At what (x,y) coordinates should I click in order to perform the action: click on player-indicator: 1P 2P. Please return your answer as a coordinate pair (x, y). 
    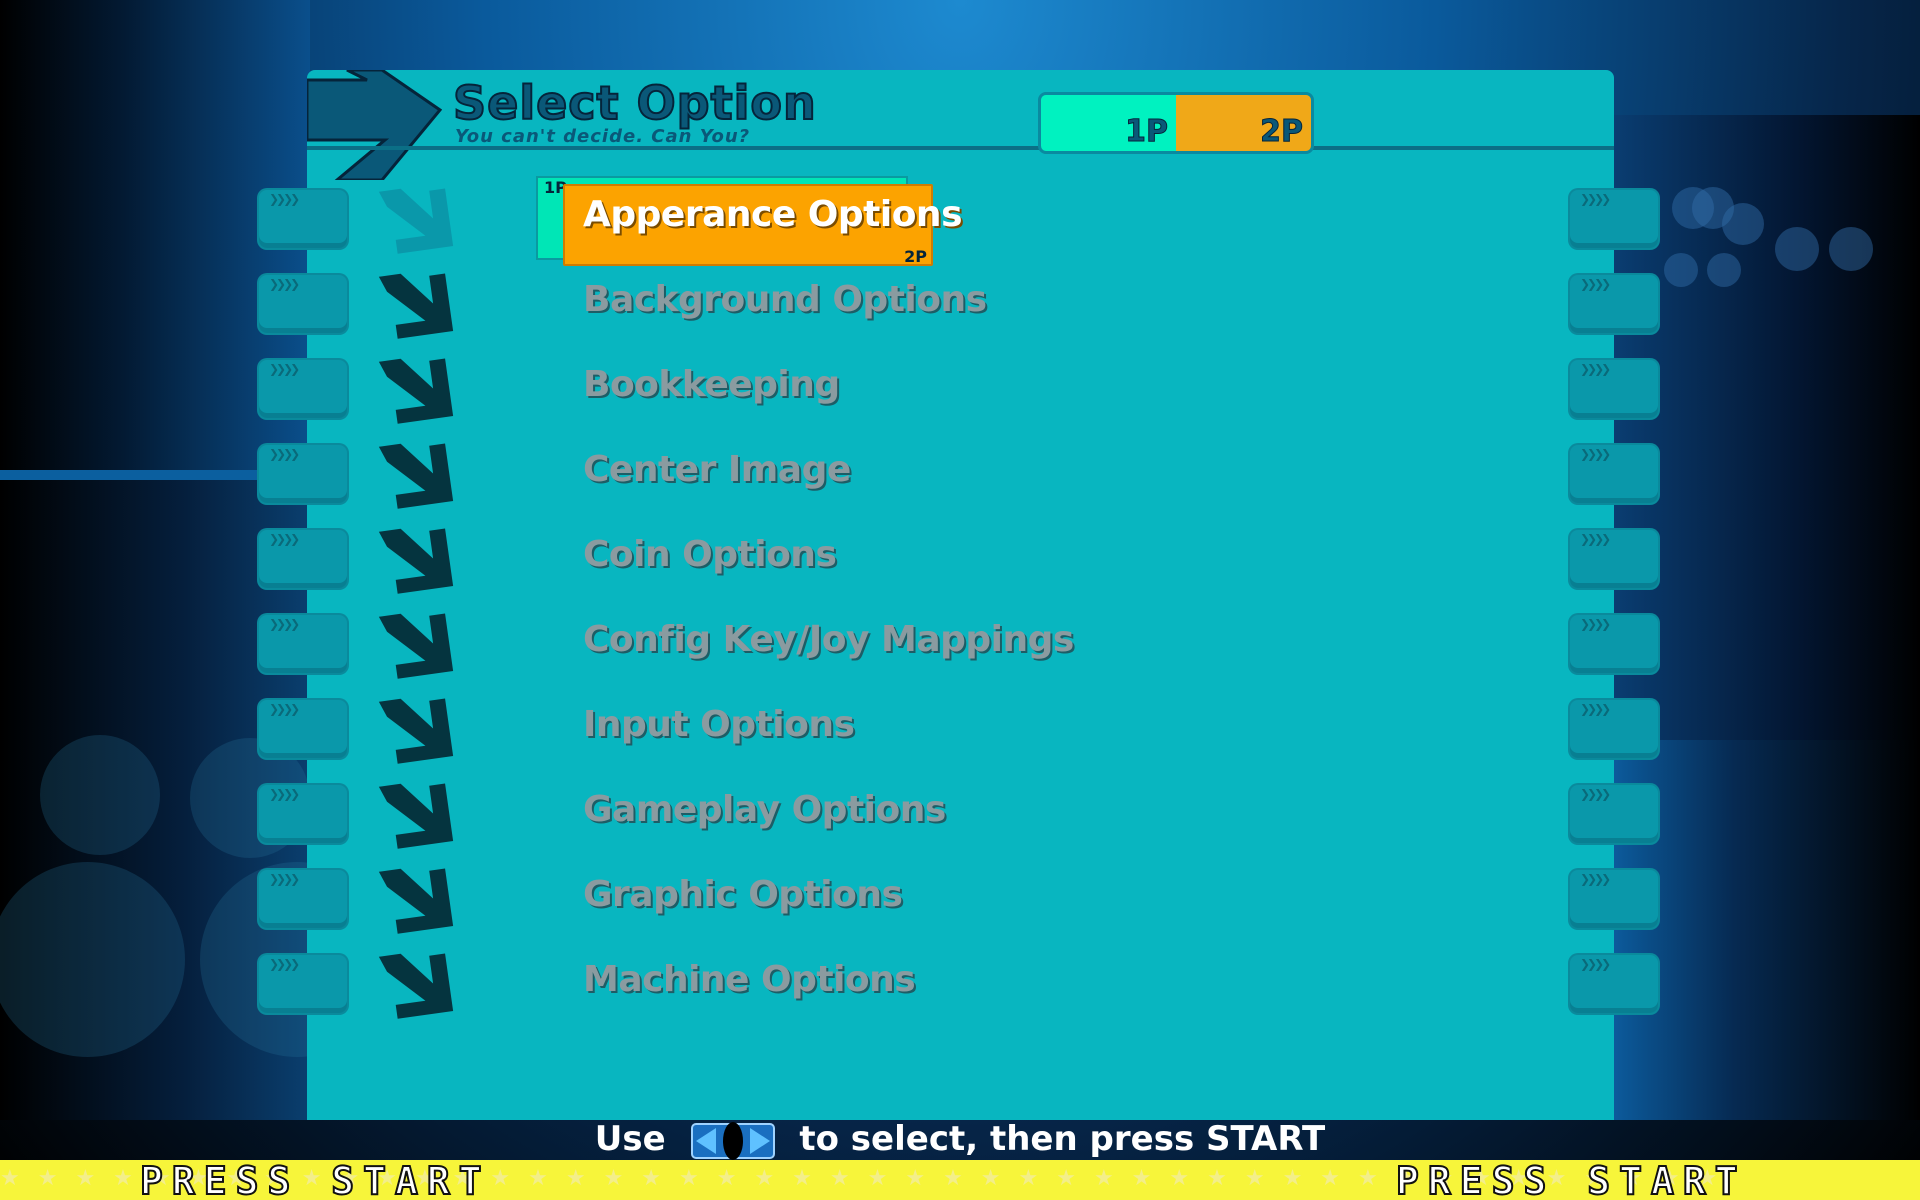
    Looking at the image, I should click on (1176, 123).